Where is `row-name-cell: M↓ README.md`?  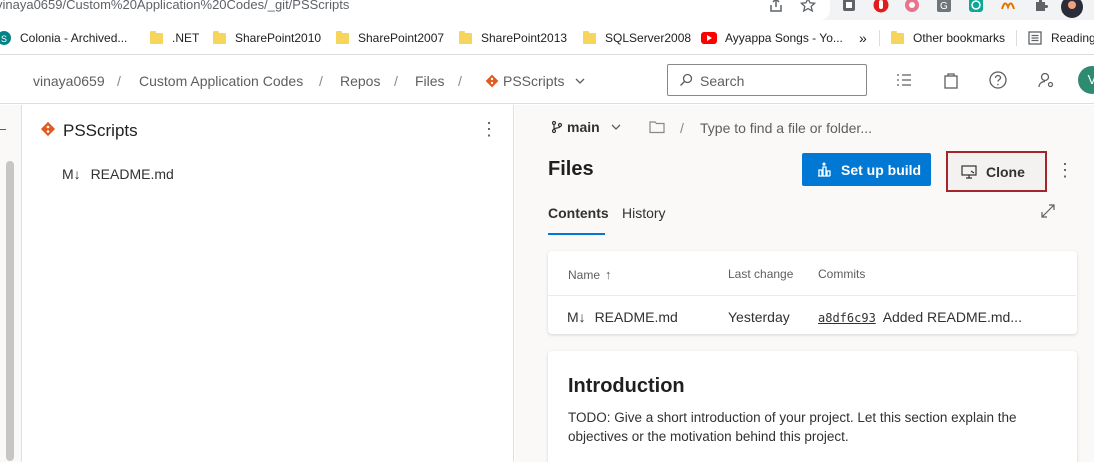 row-name-cell: M↓ README.md is located at coordinates (622, 317).